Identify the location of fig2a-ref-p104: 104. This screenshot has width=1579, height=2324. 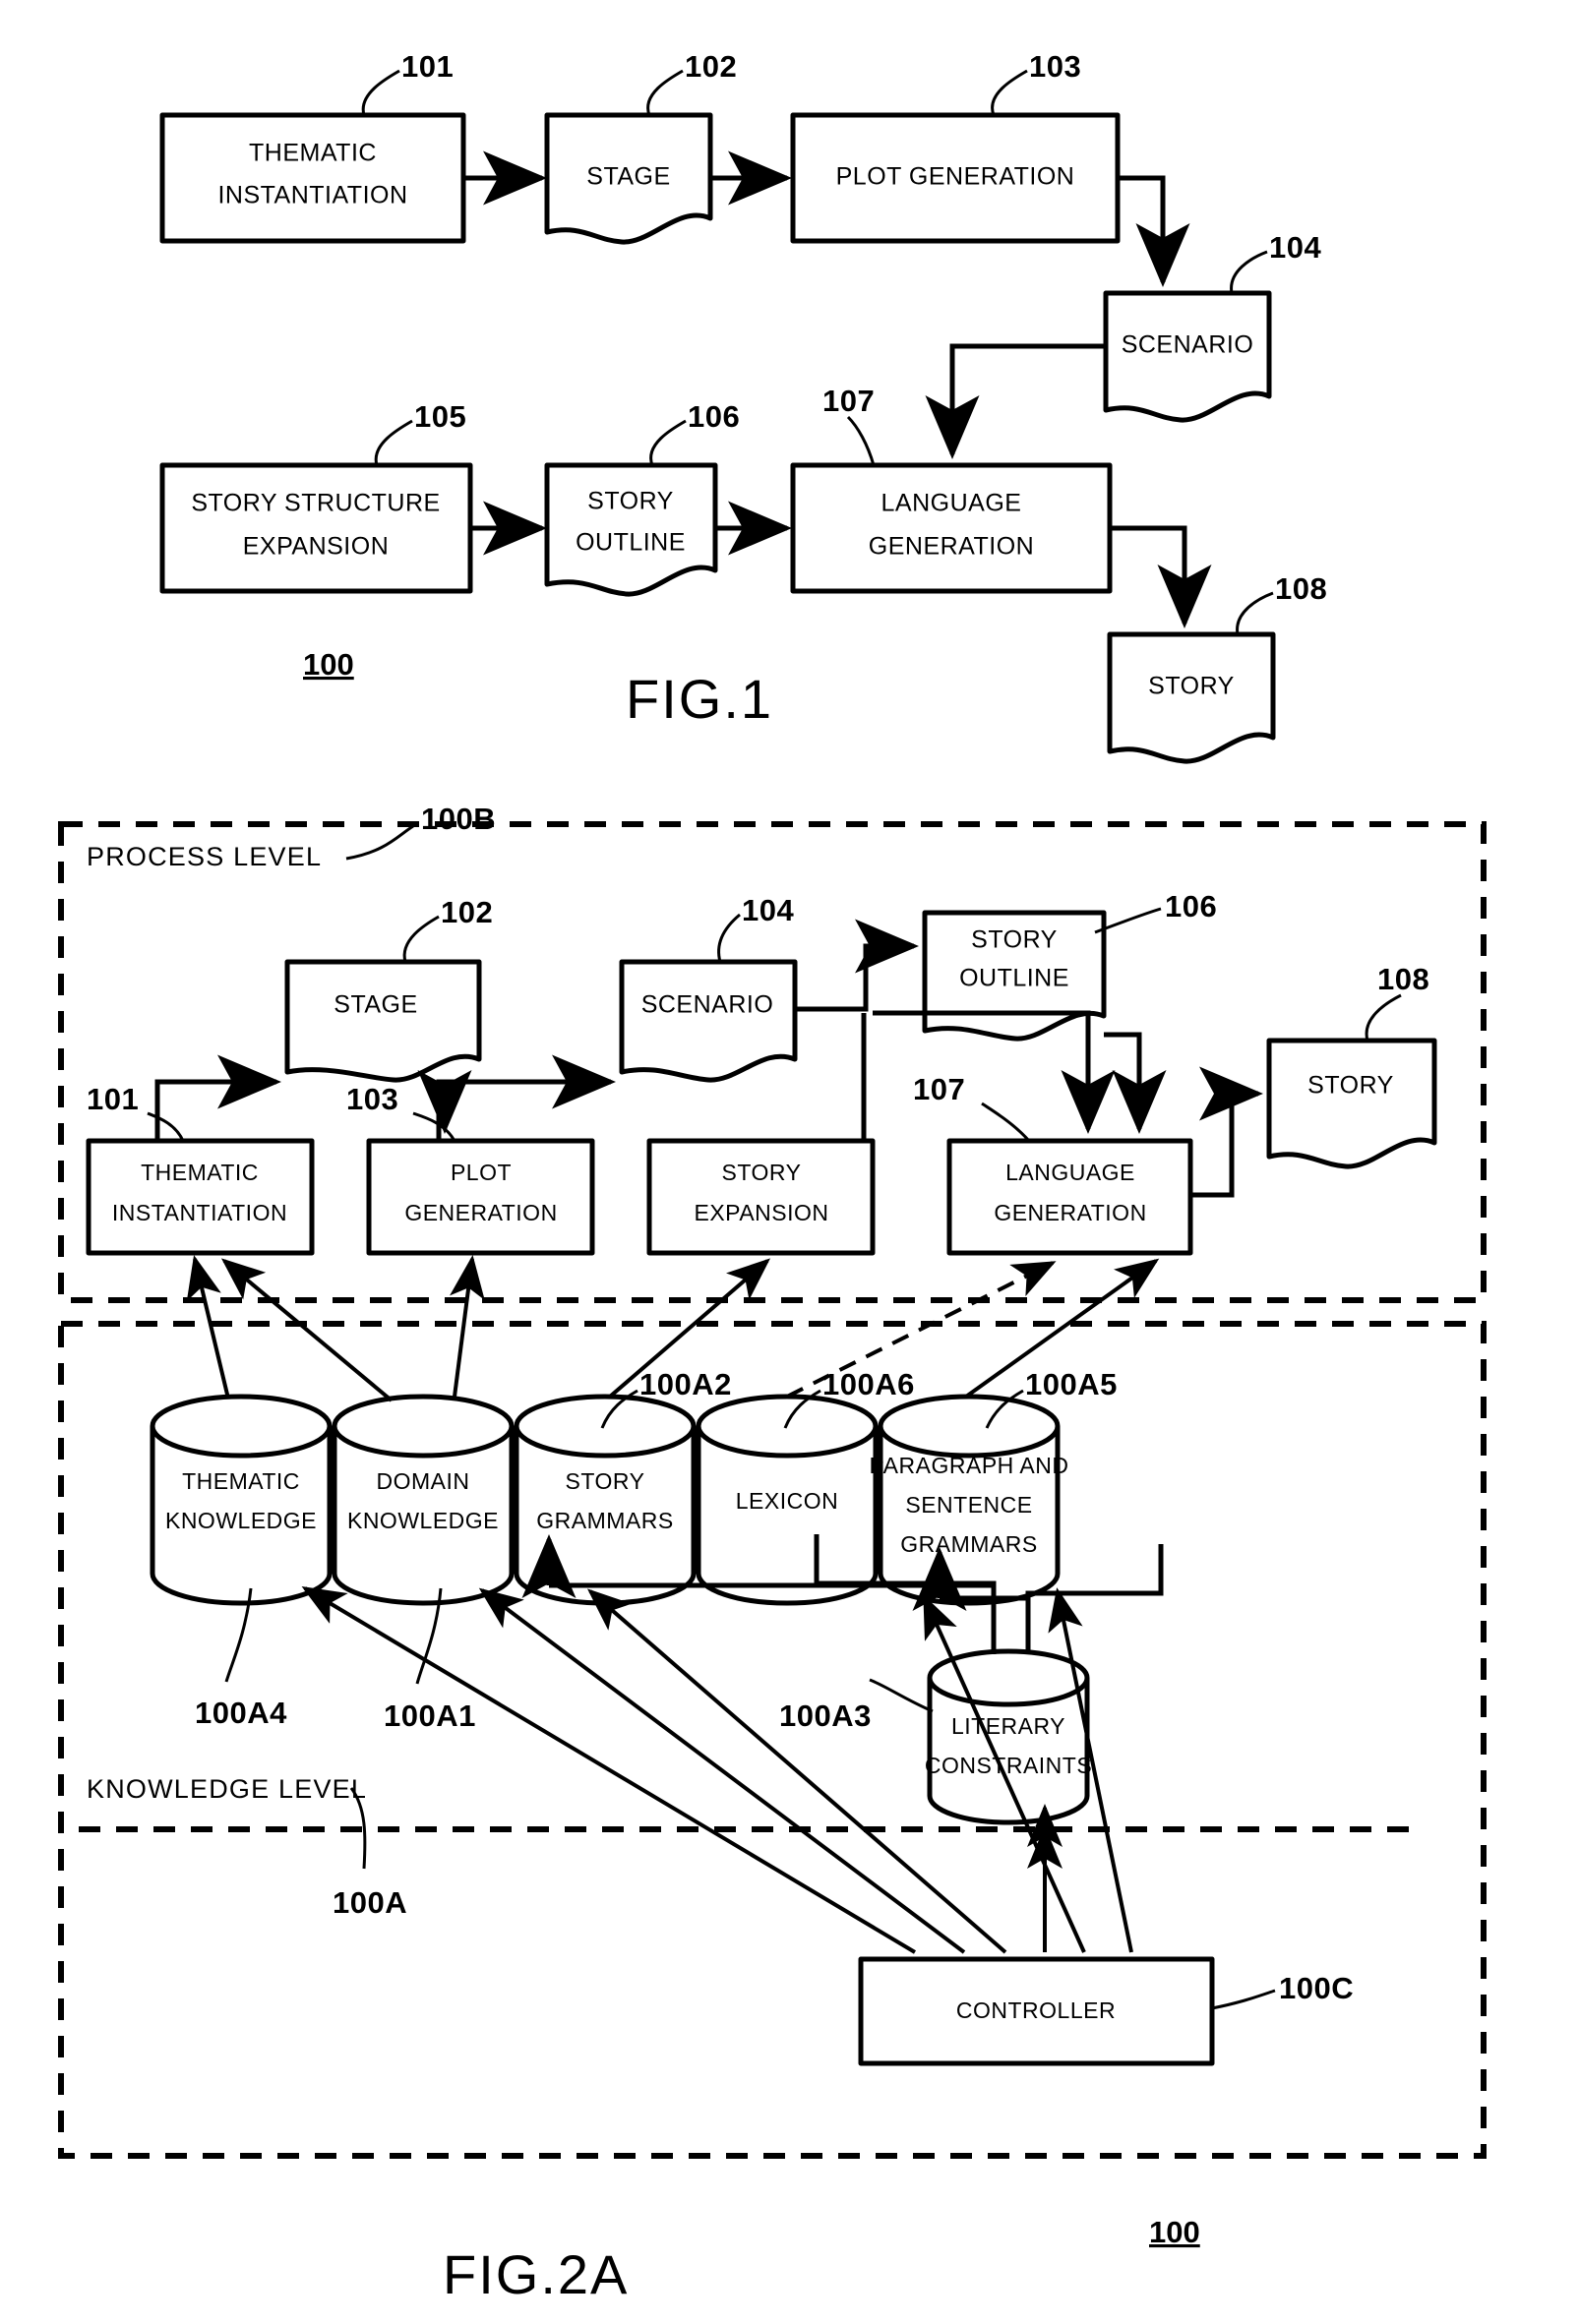
(768, 910).